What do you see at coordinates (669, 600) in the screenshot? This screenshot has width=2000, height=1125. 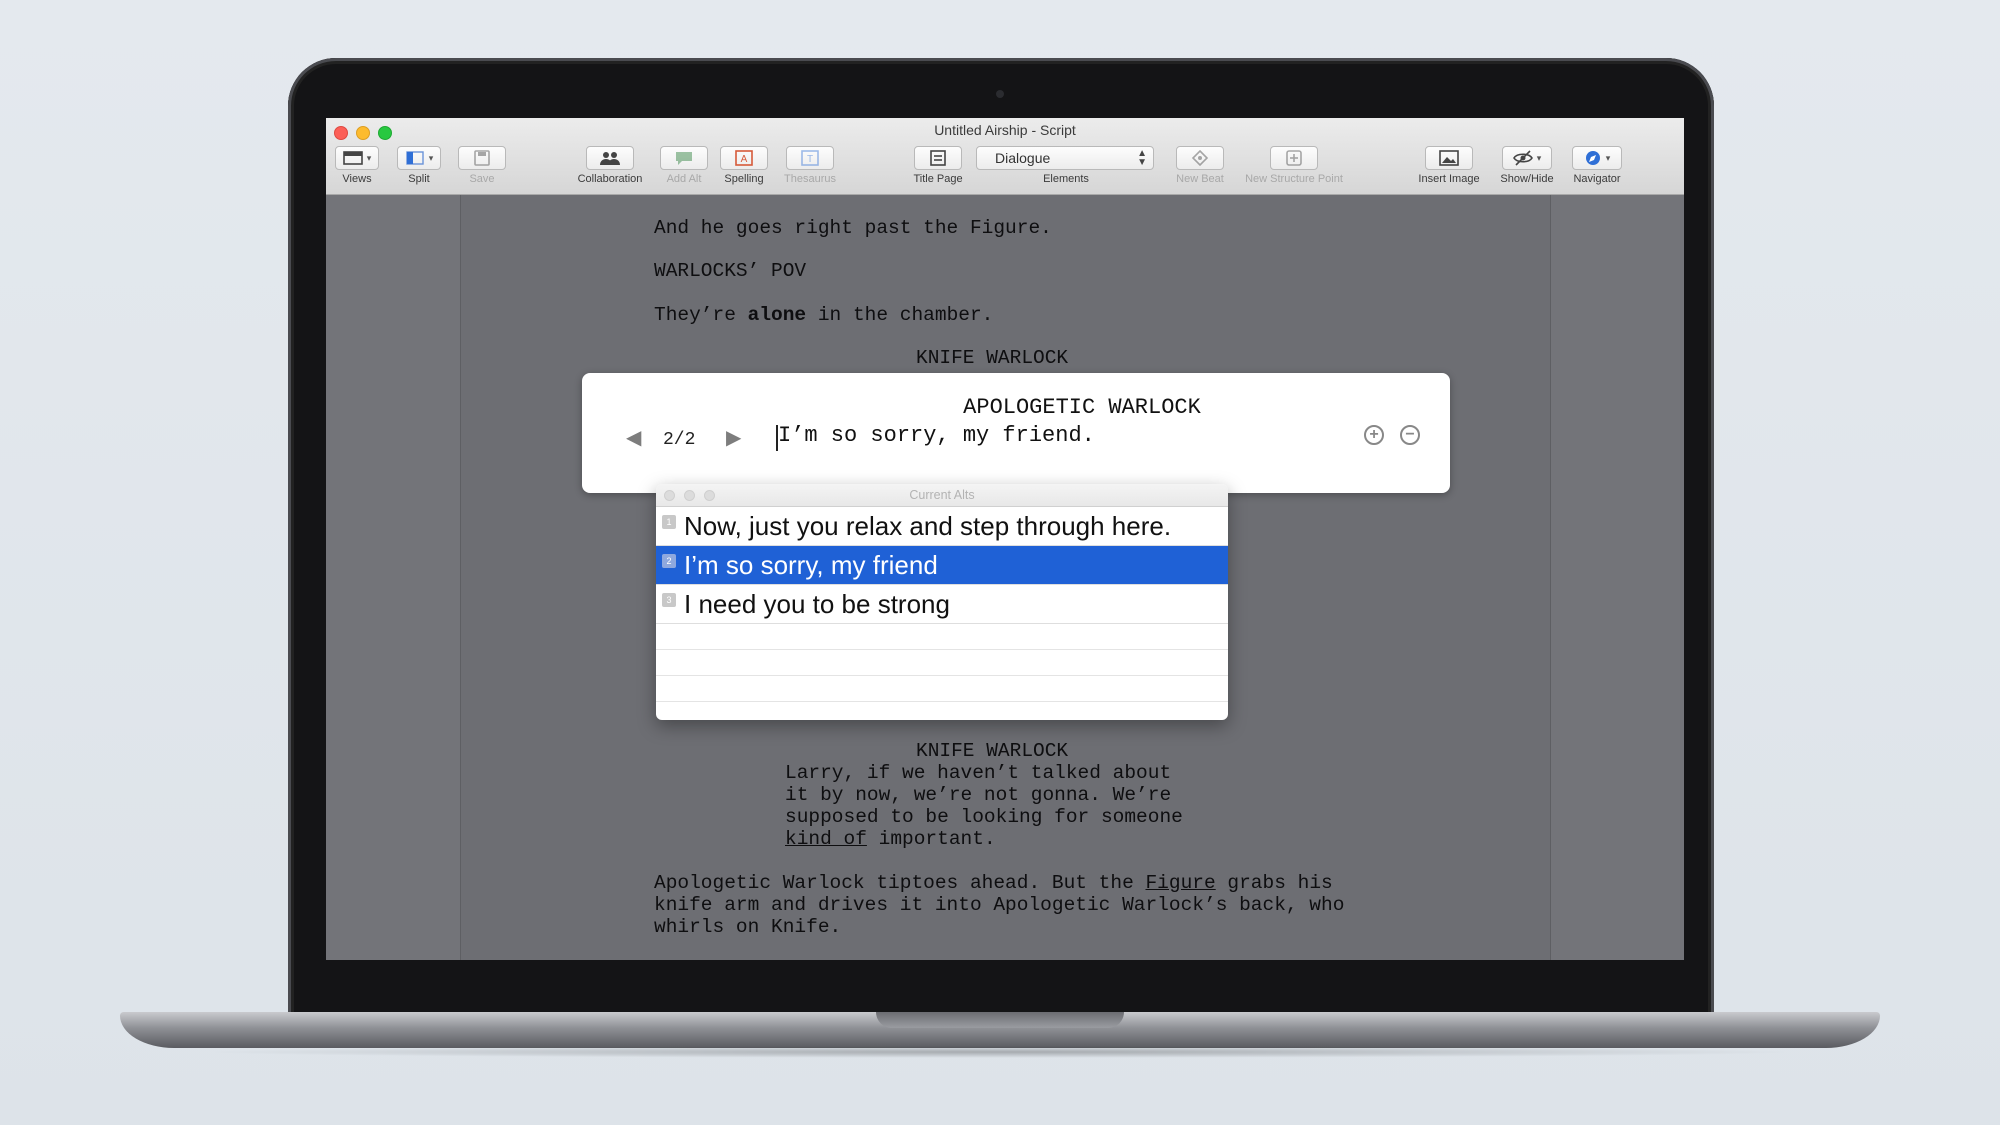 I see `alt-number: 3` at bounding box center [669, 600].